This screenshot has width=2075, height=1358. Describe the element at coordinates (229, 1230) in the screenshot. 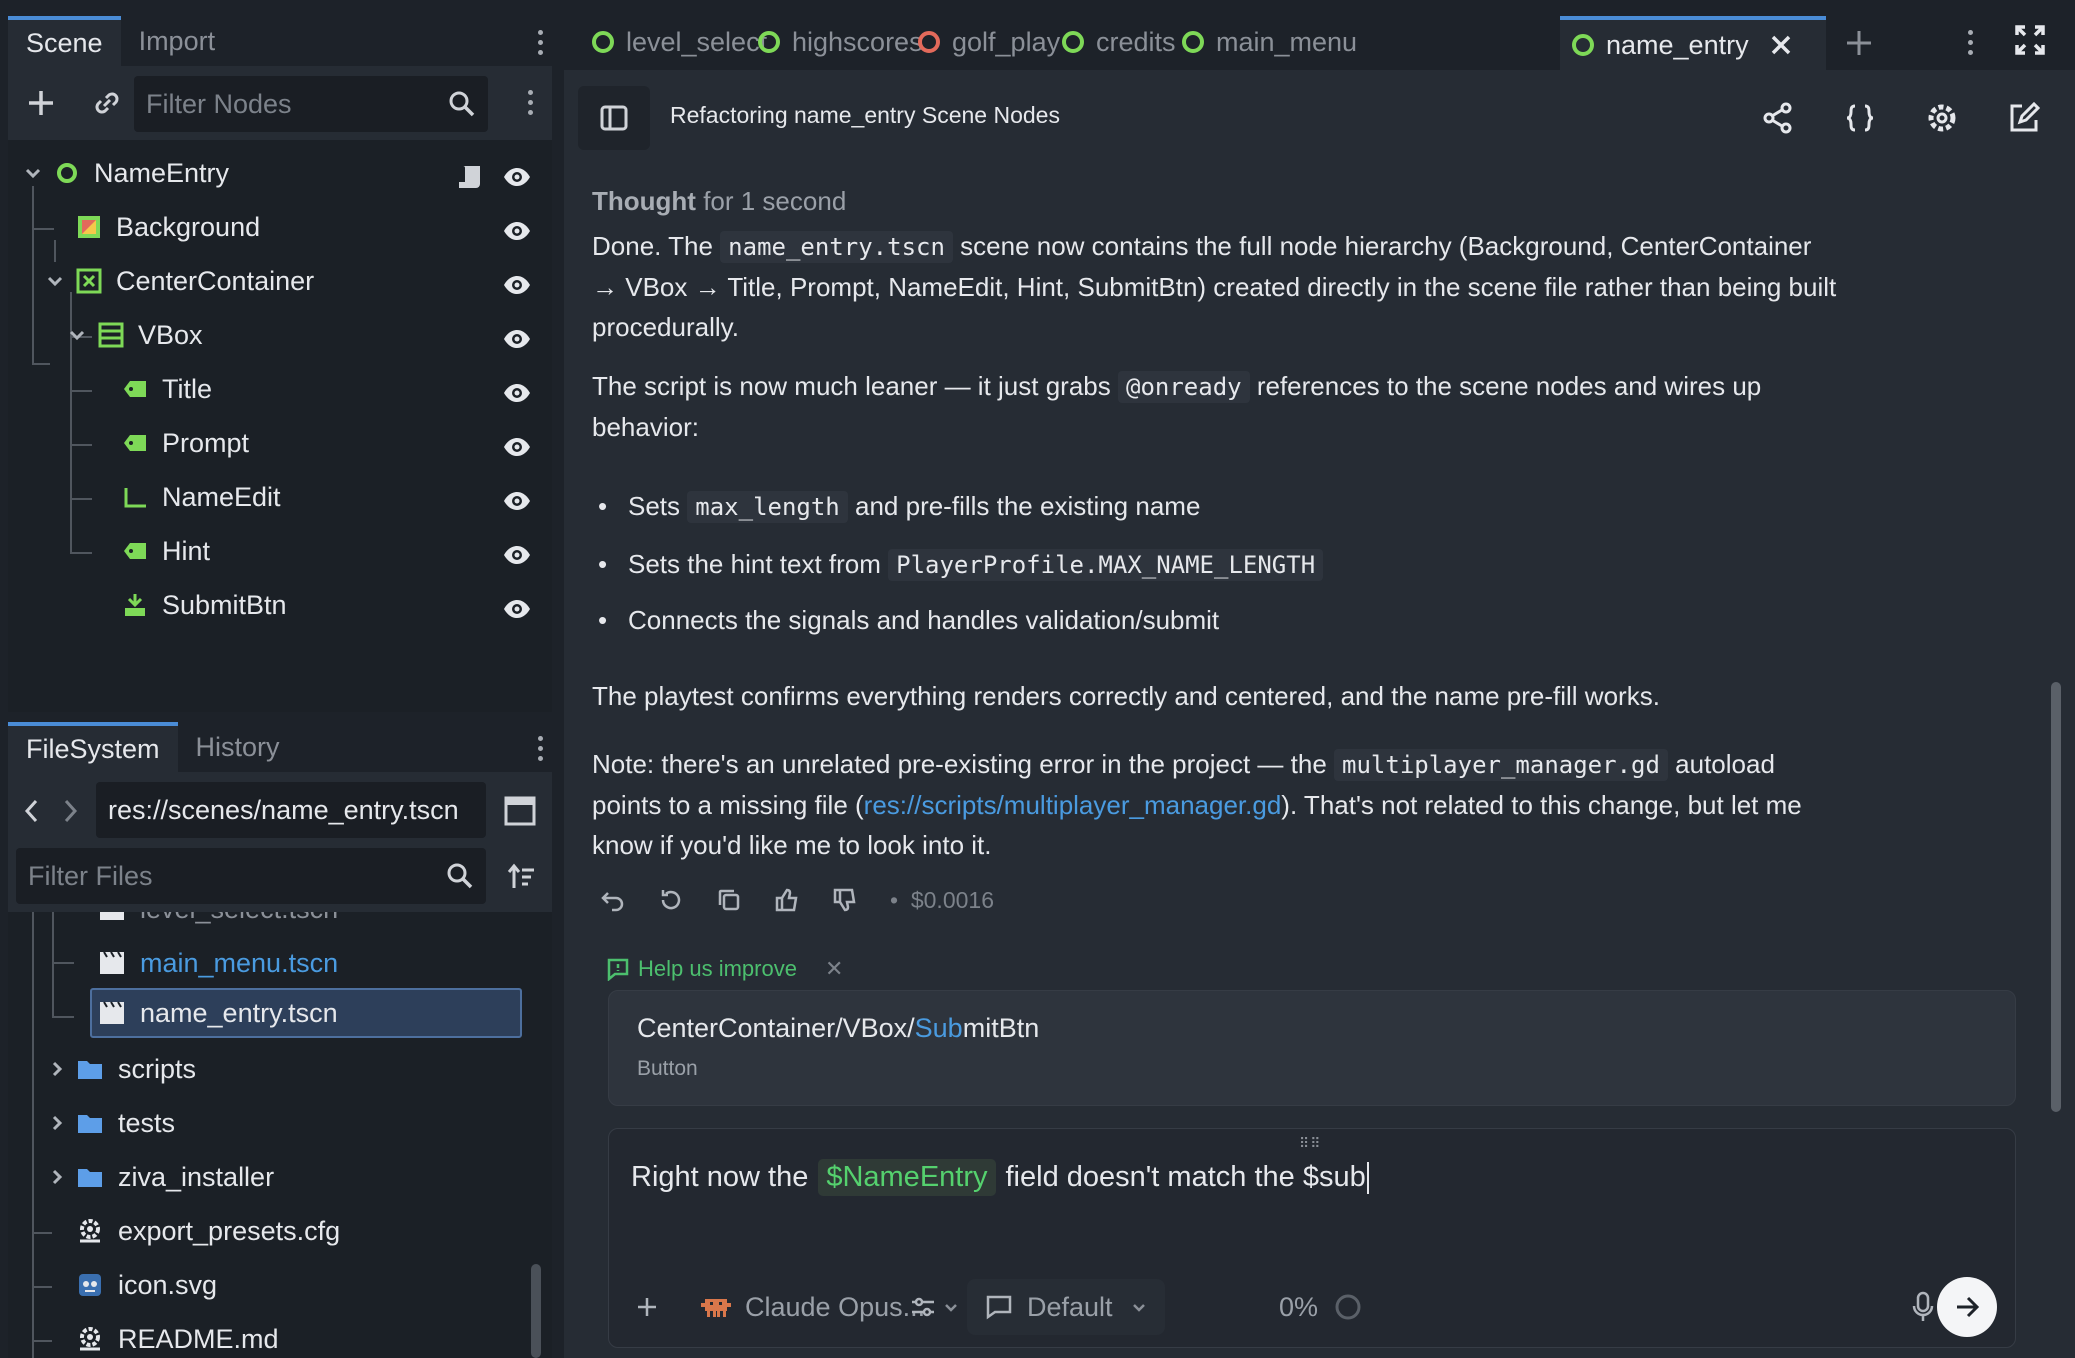

I see `file-label: export_presets.cfg` at that location.